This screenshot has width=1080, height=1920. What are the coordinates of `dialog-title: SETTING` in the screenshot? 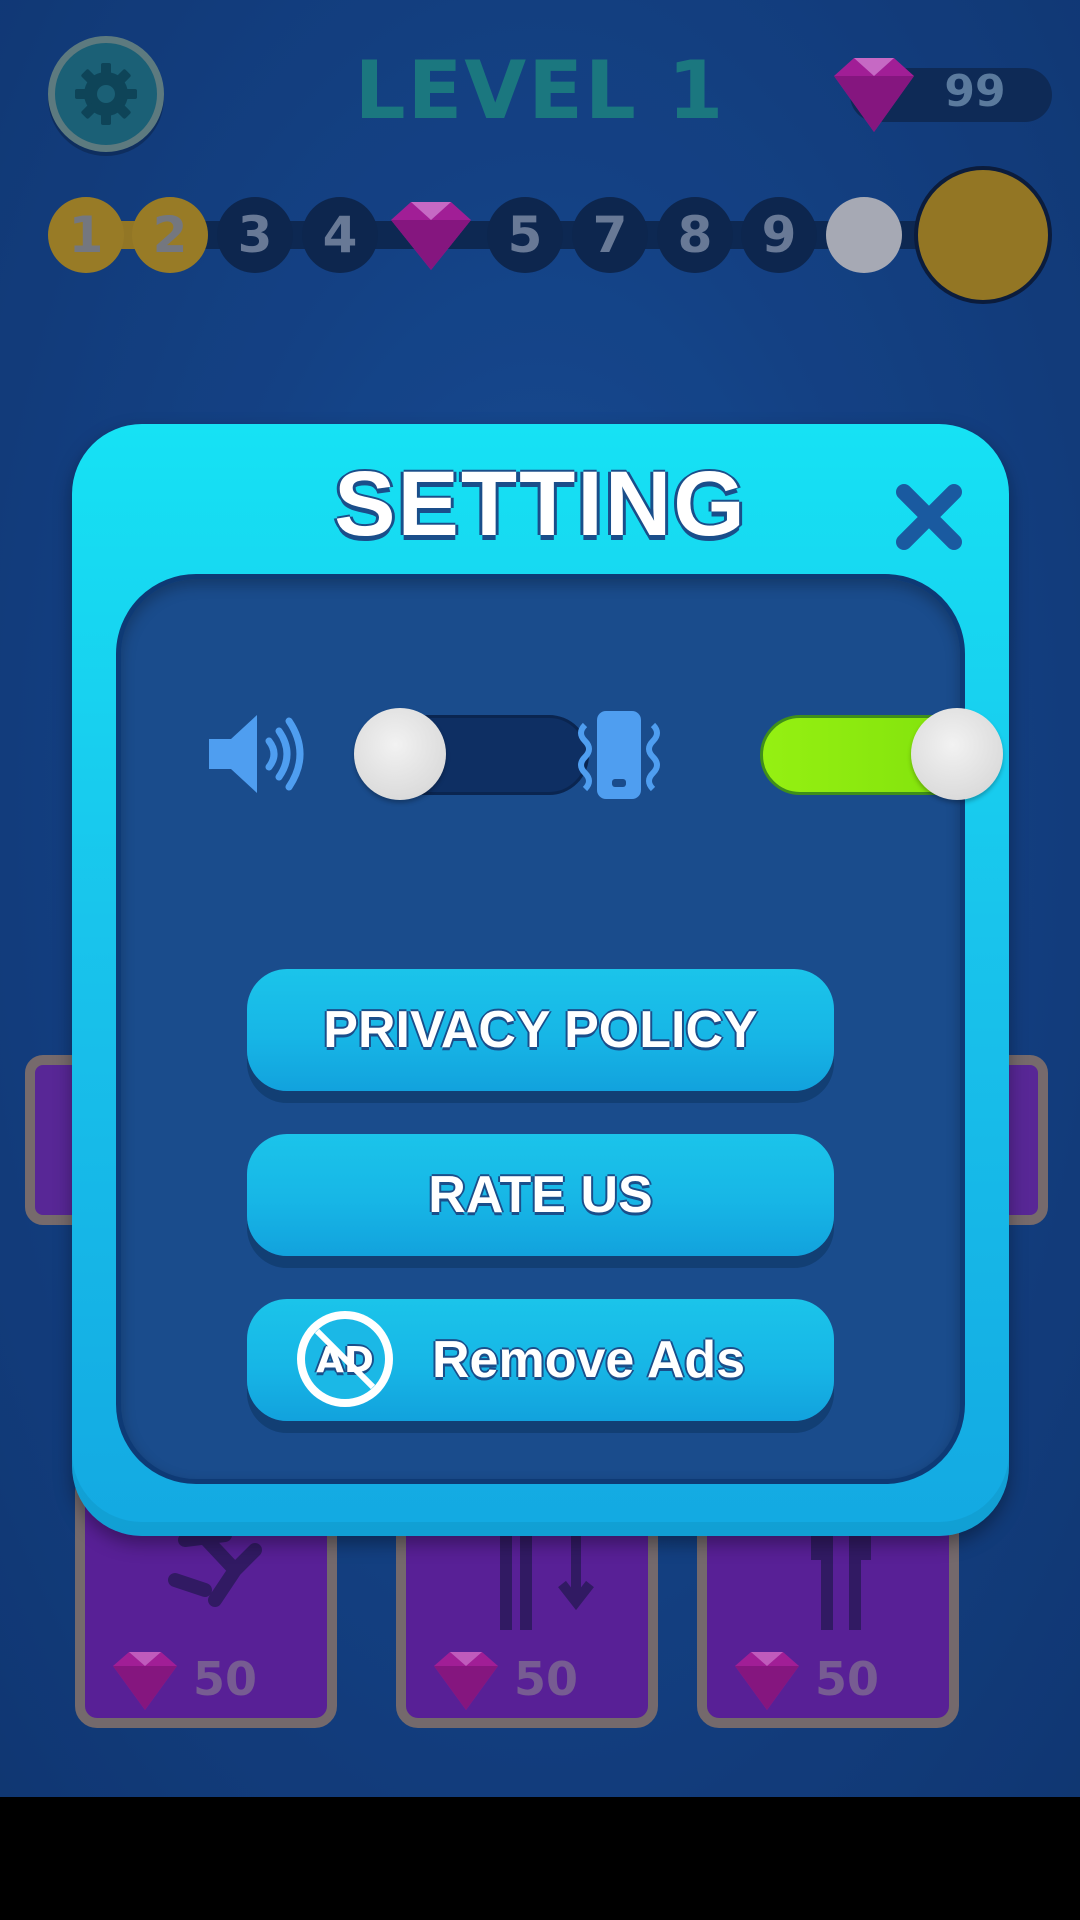 It's located at (540, 504).